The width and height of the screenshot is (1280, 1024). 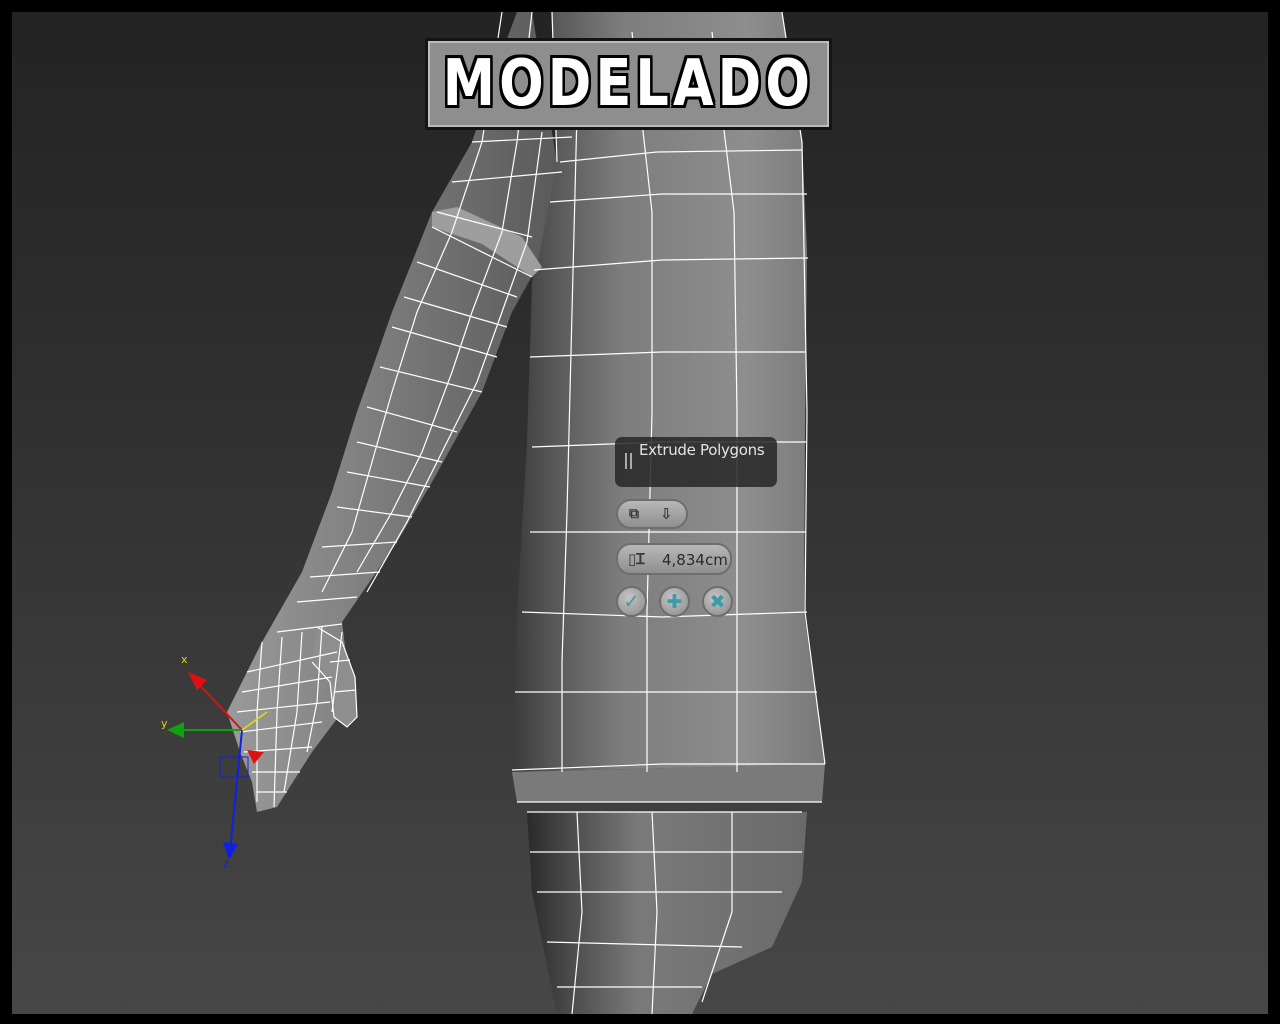 I want to click on check-icon: ✓, so click(x=631, y=601).